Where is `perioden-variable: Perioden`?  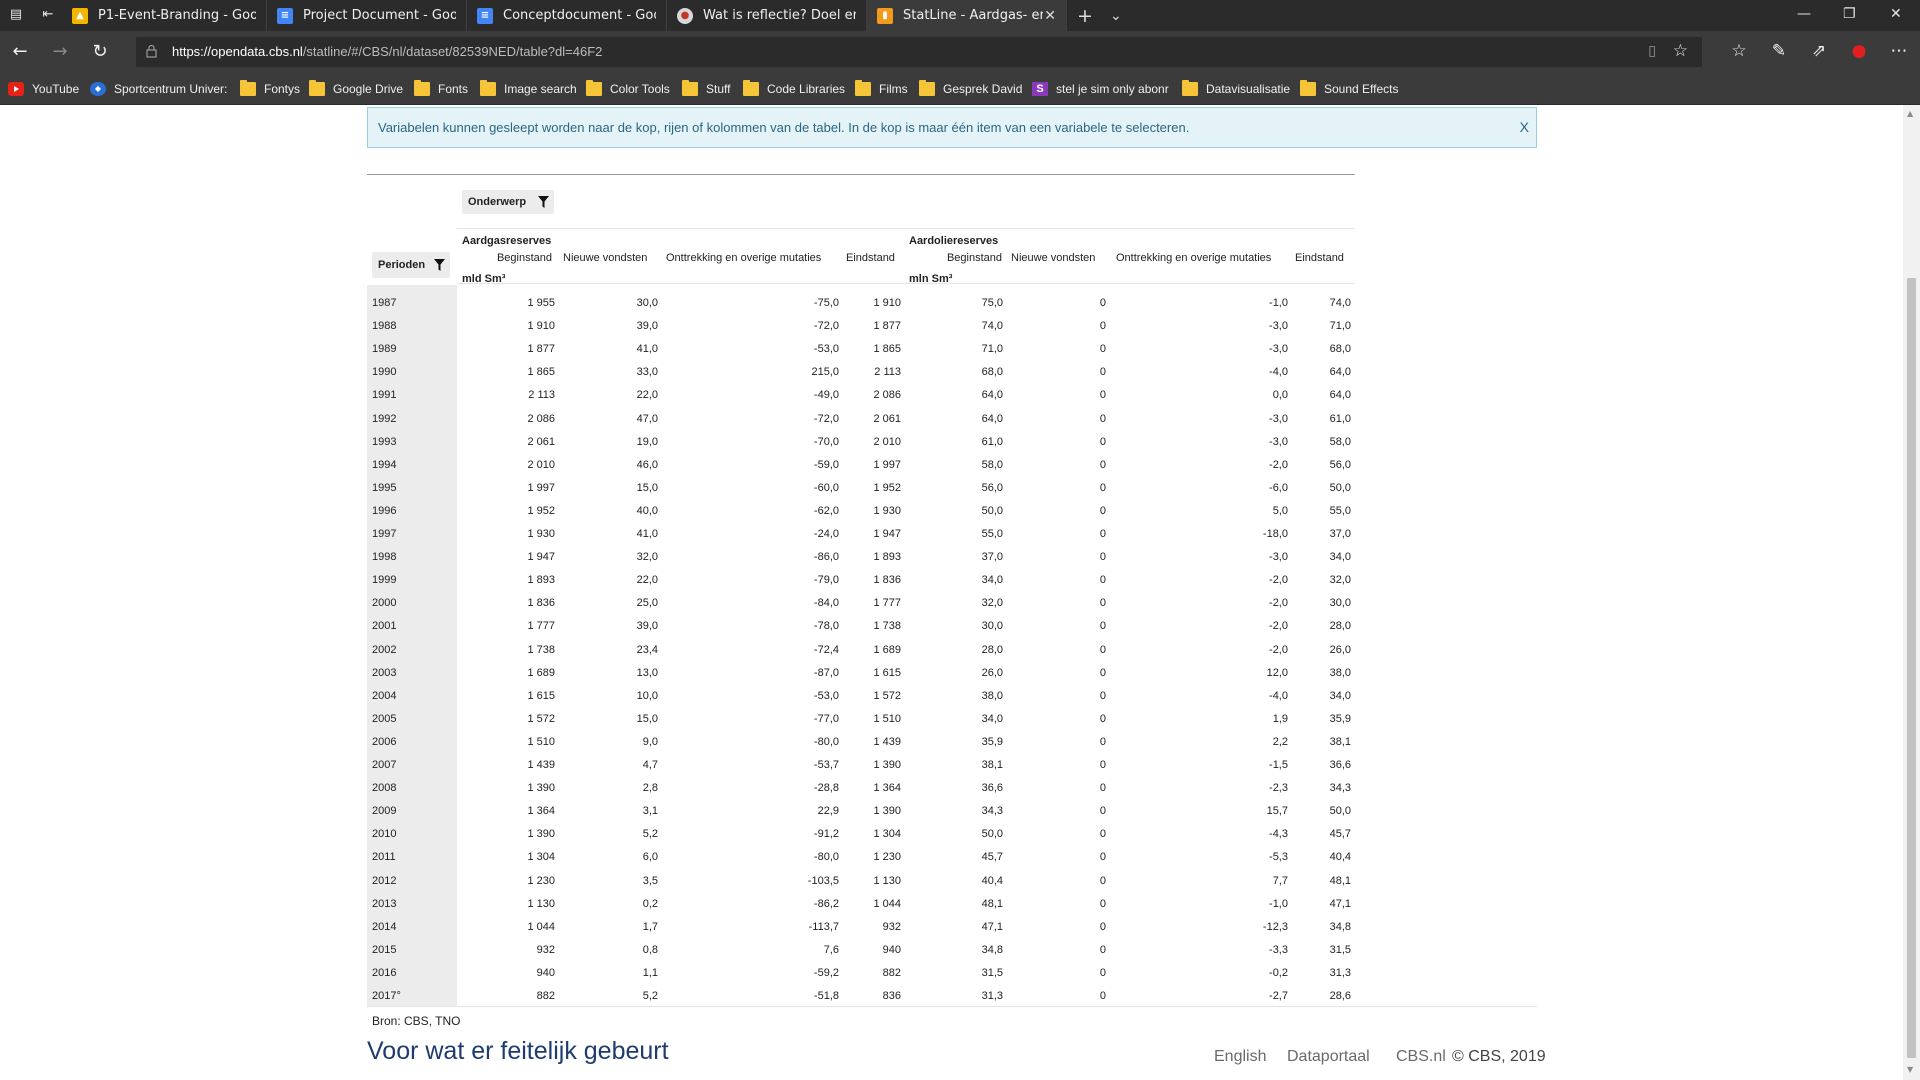
perioden-variable: Perioden is located at coordinates (411, 265).